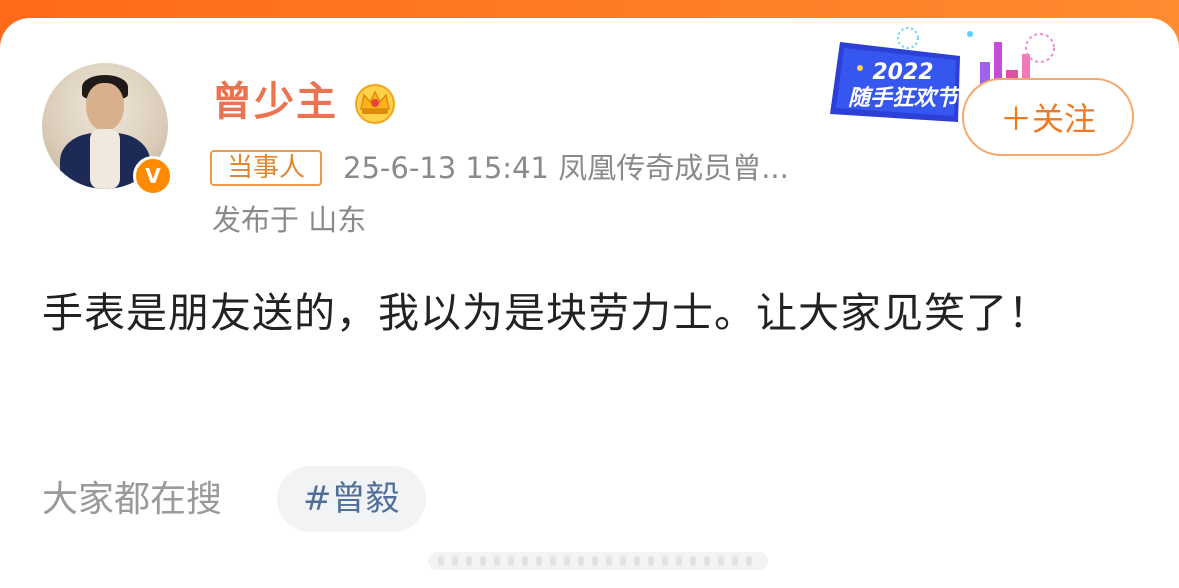 The width and height of the screenshot is (1179, 588). I want to click on festival-banner-text: 2022 随手狂欢节, so click(903, 86).